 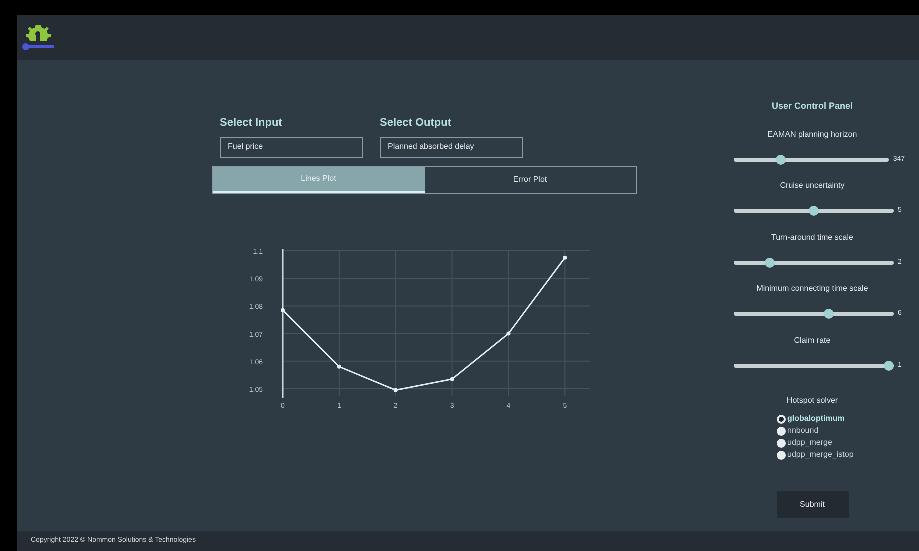 What do you see at coordinates (451, 147) in the screenshot?
I see `select-field: Planned absorbed delay` at bounding box center [451, 147].